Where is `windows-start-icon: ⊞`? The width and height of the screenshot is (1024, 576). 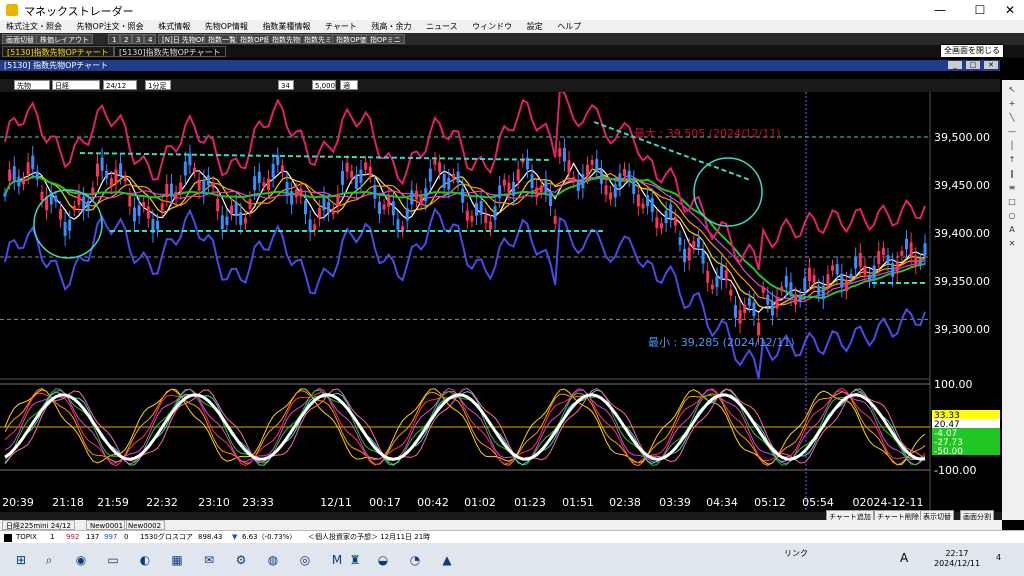 windows-start-icon: ⊞ is located at coordinates (21, 560).